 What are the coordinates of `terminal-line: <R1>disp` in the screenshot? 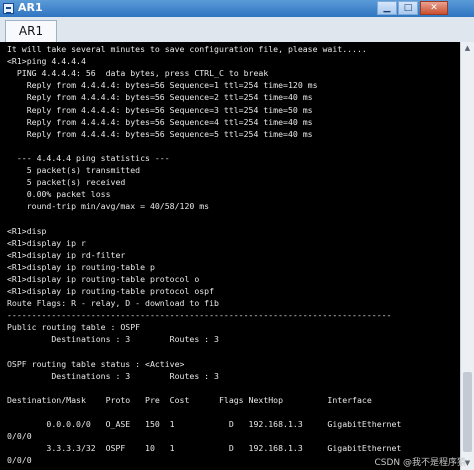 It's located at (27, 230).